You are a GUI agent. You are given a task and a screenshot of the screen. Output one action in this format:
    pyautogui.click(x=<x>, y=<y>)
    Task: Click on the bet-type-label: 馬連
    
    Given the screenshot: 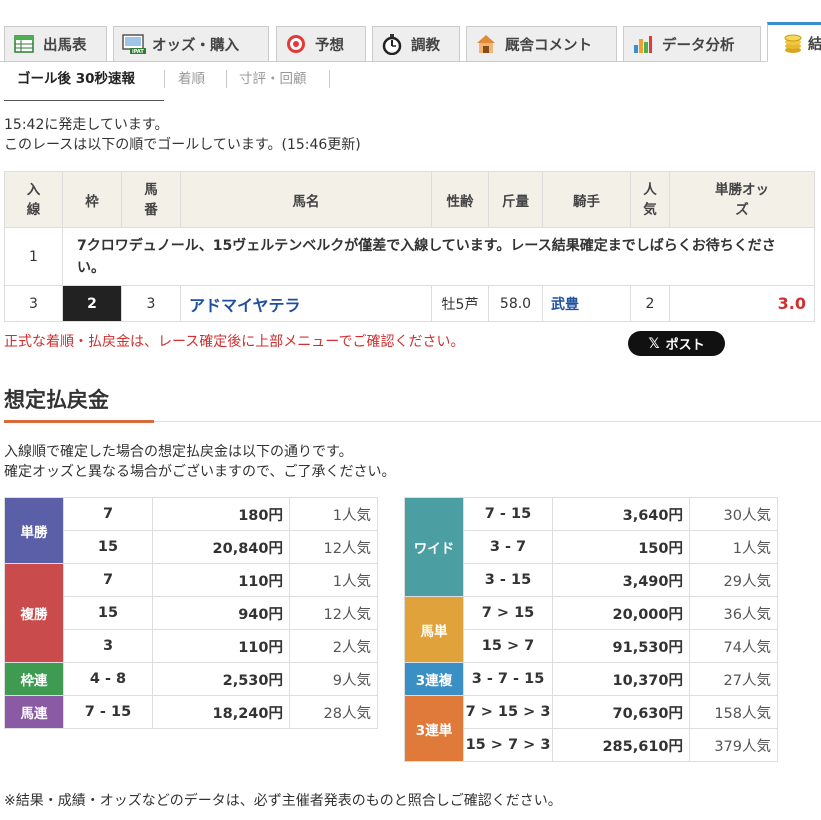 What is the action you would take?
    pyautogui.click(x=34, y=712)
    